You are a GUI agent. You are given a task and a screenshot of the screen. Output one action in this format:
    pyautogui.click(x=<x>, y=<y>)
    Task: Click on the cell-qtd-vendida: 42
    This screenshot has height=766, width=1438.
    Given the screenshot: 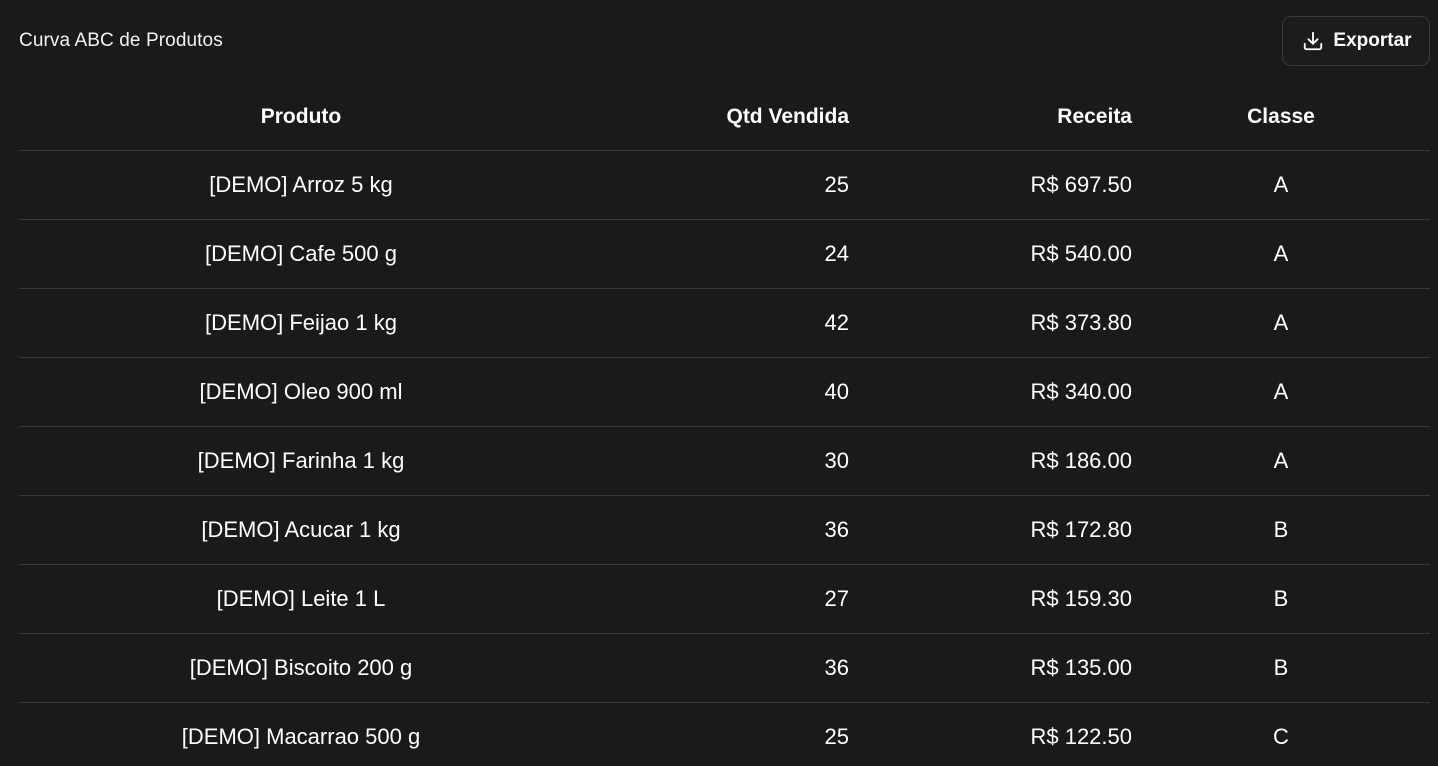 What is the action you would take?
    pyautogui.click(x=716, y=323)
    